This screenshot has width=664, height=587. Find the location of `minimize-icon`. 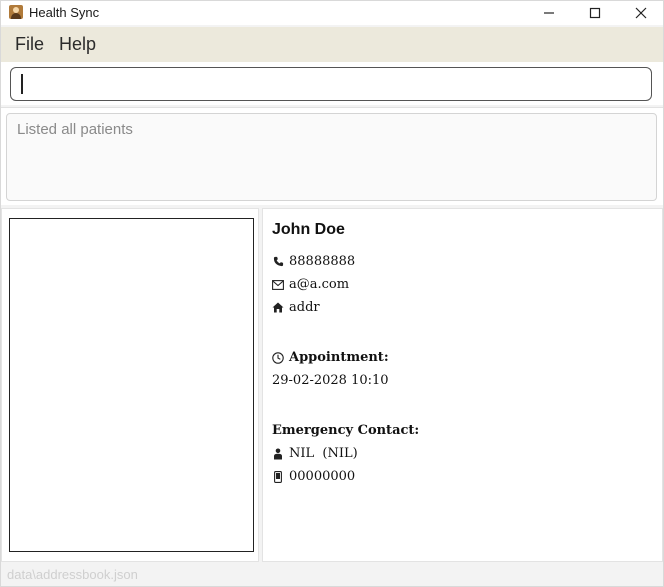

minimize-icon is located at coordinates (549, 13).